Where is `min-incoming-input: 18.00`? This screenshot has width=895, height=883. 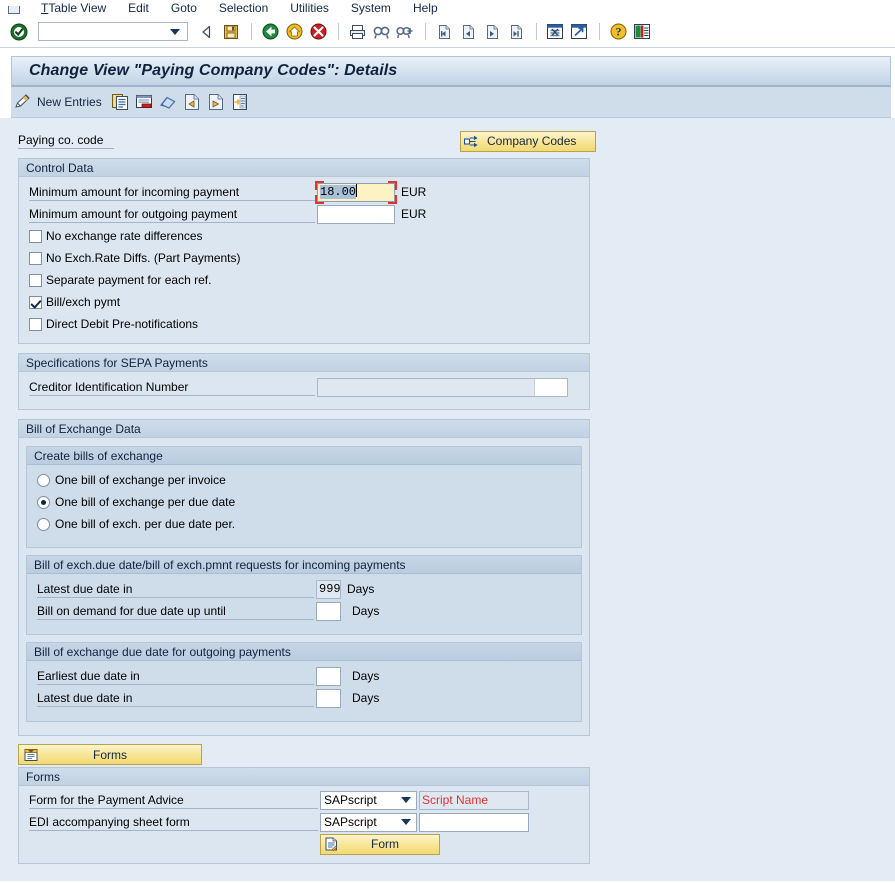 min-incoming-input: 18.00 is located at coordinates (356, 192).